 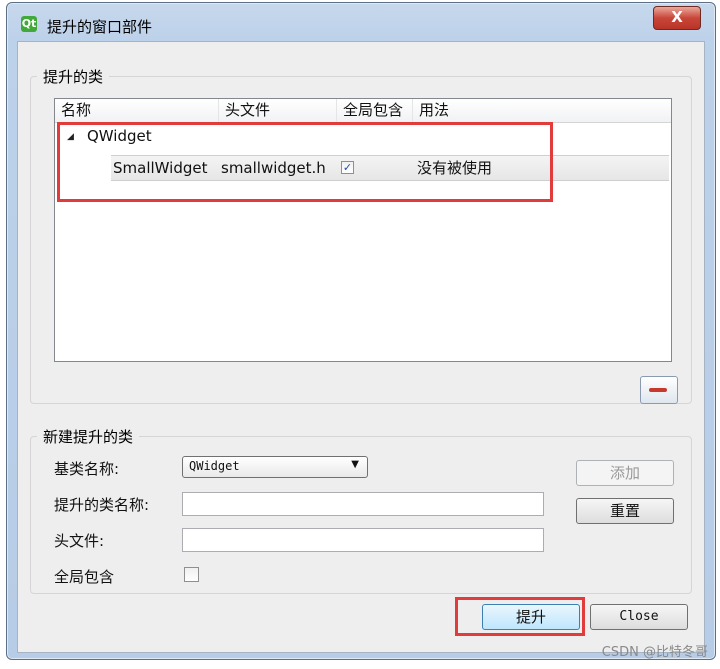 I want to click on dropdown-arrow-icon: ▼, so click(x=355, y=464).